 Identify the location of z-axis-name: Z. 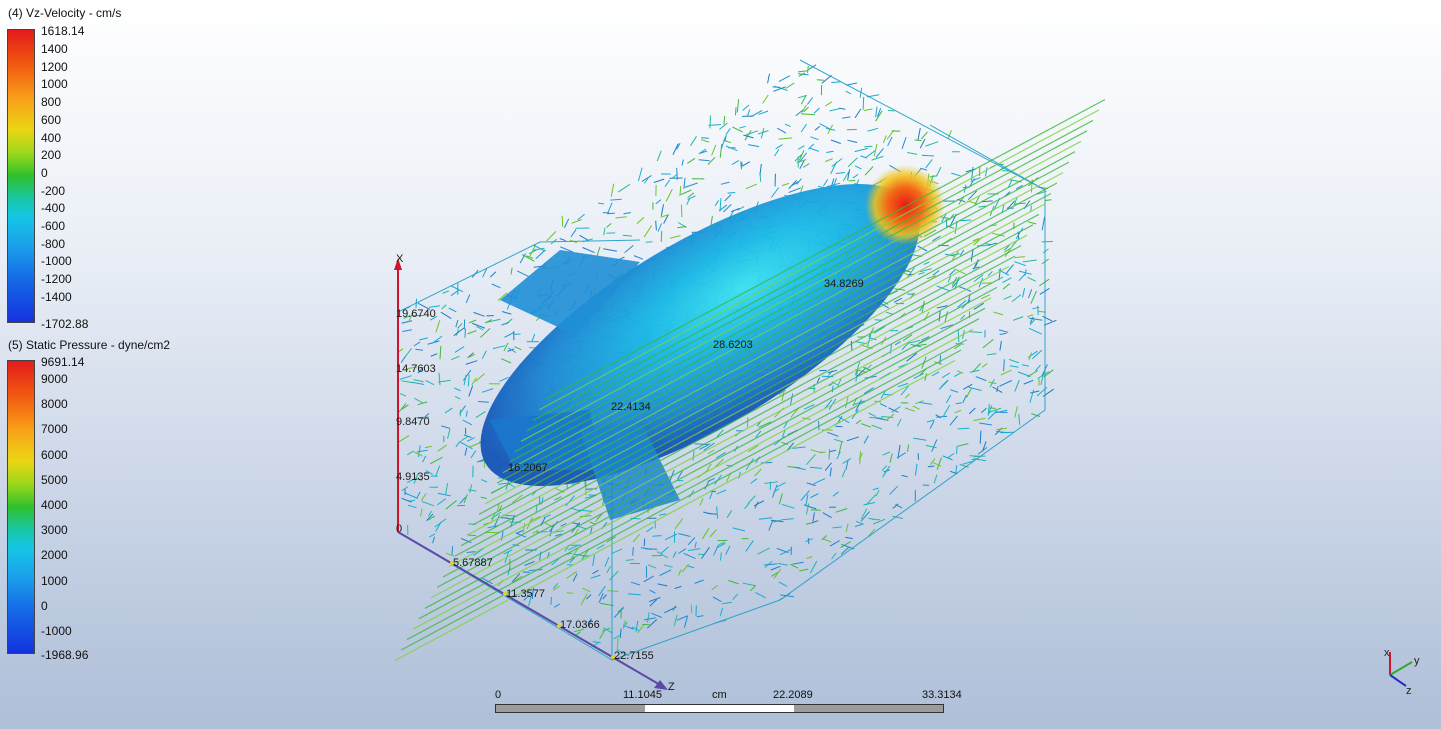
(671, 687).